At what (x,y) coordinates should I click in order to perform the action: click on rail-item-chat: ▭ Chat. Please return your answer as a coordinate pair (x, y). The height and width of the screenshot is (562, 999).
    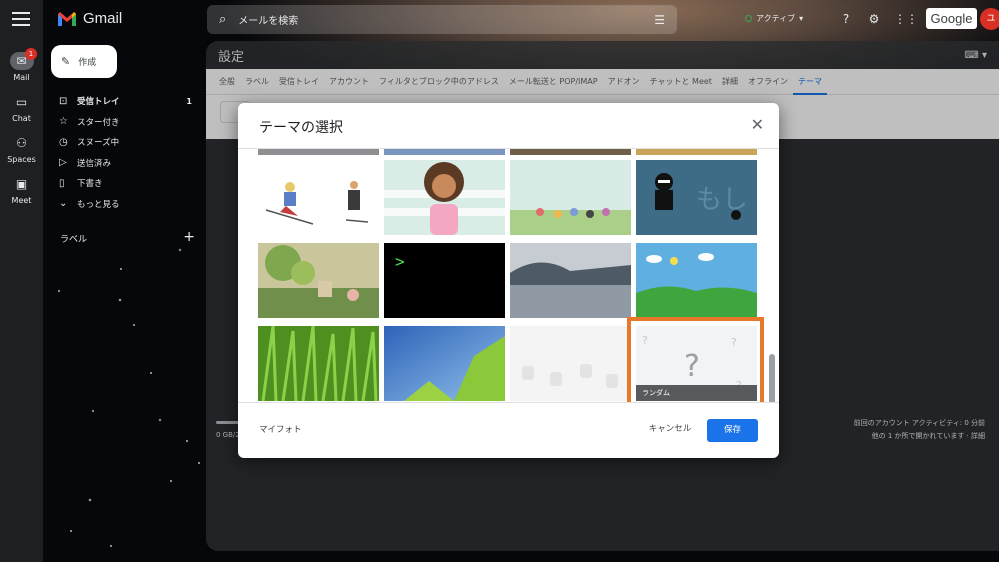
    Looking at the image, I should click on (21, 108).